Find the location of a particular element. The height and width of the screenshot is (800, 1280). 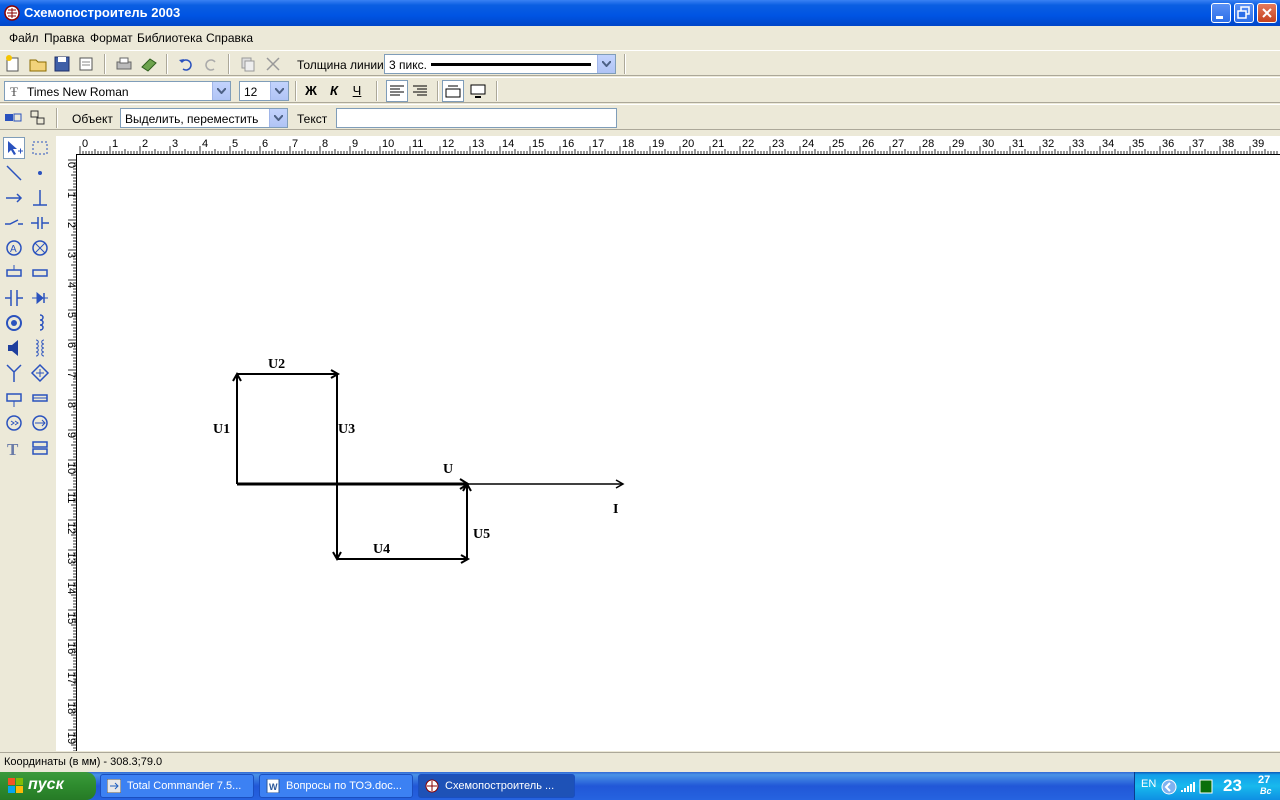

ground-icon is located at coordinates (40, 198).